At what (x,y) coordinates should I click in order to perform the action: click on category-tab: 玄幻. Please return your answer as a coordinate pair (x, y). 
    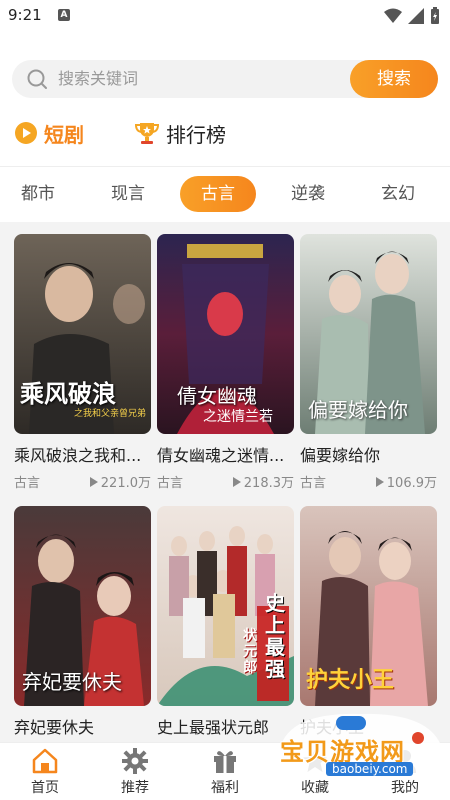
    Looking at the image, I should click on (398, 194).